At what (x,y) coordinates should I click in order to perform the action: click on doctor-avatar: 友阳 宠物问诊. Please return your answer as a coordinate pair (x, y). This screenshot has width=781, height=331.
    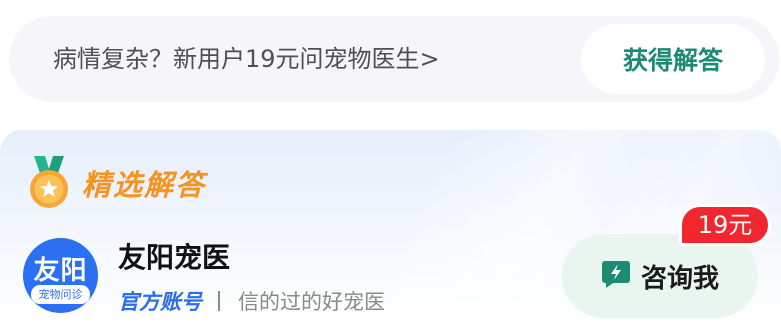
    Looking at the image, I should click on (60, 275).